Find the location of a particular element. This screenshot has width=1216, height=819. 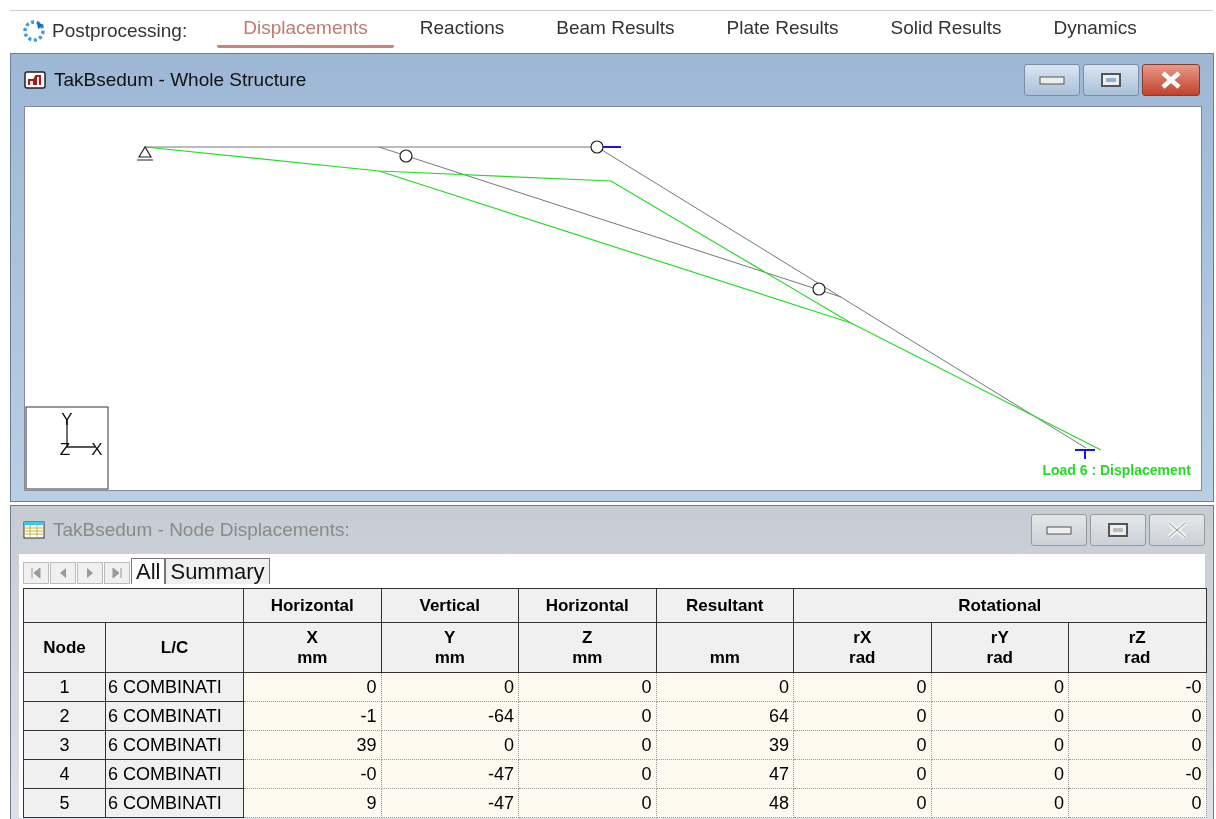

column-group-header: Vertical is located at coordinates (450, 605).